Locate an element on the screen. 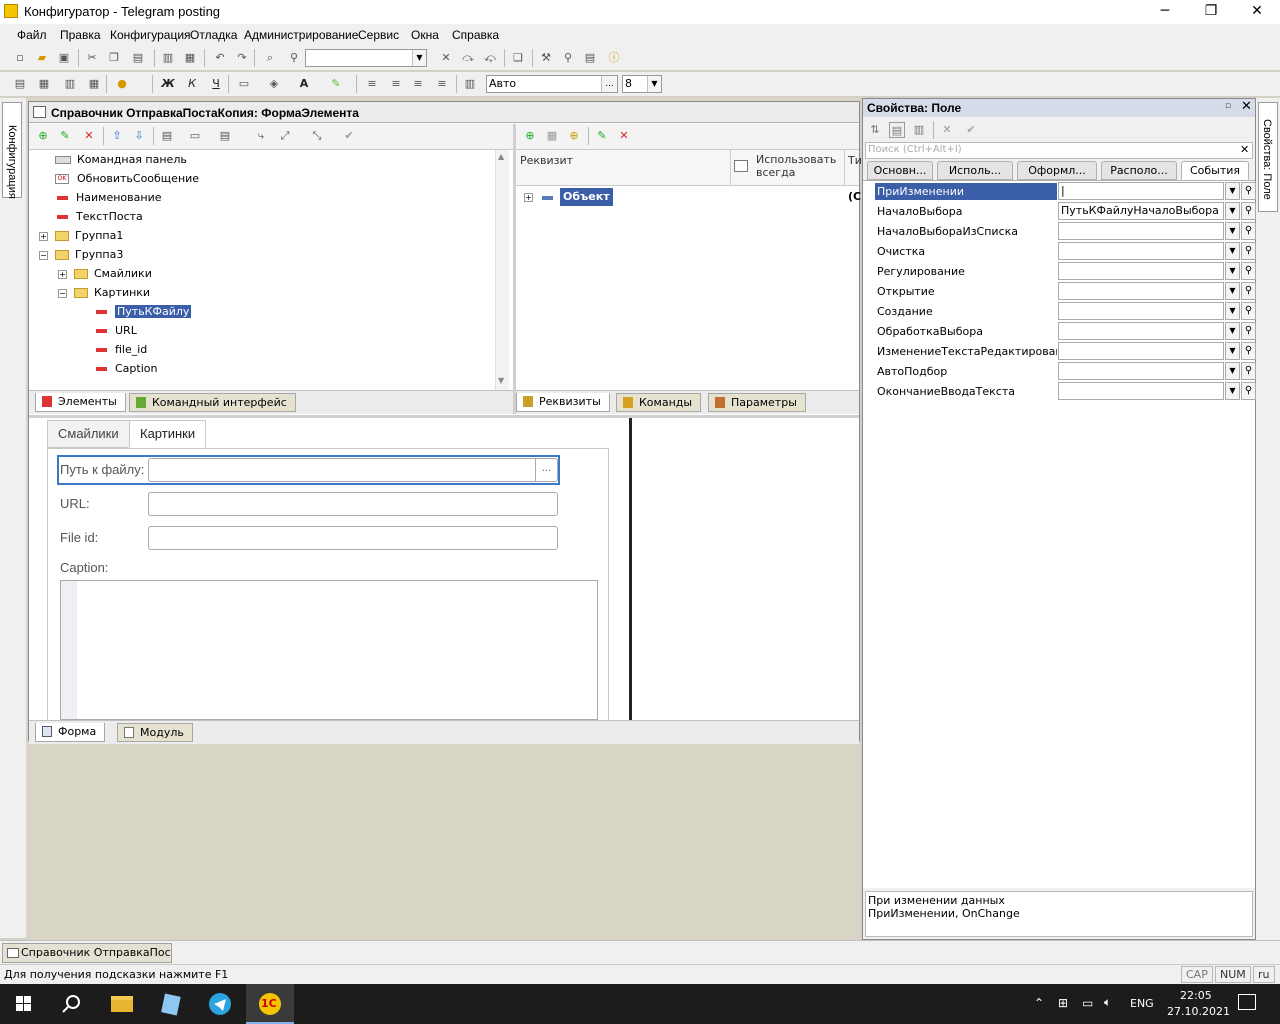  language-indicator: ru is located at coordinates (1264, 974).